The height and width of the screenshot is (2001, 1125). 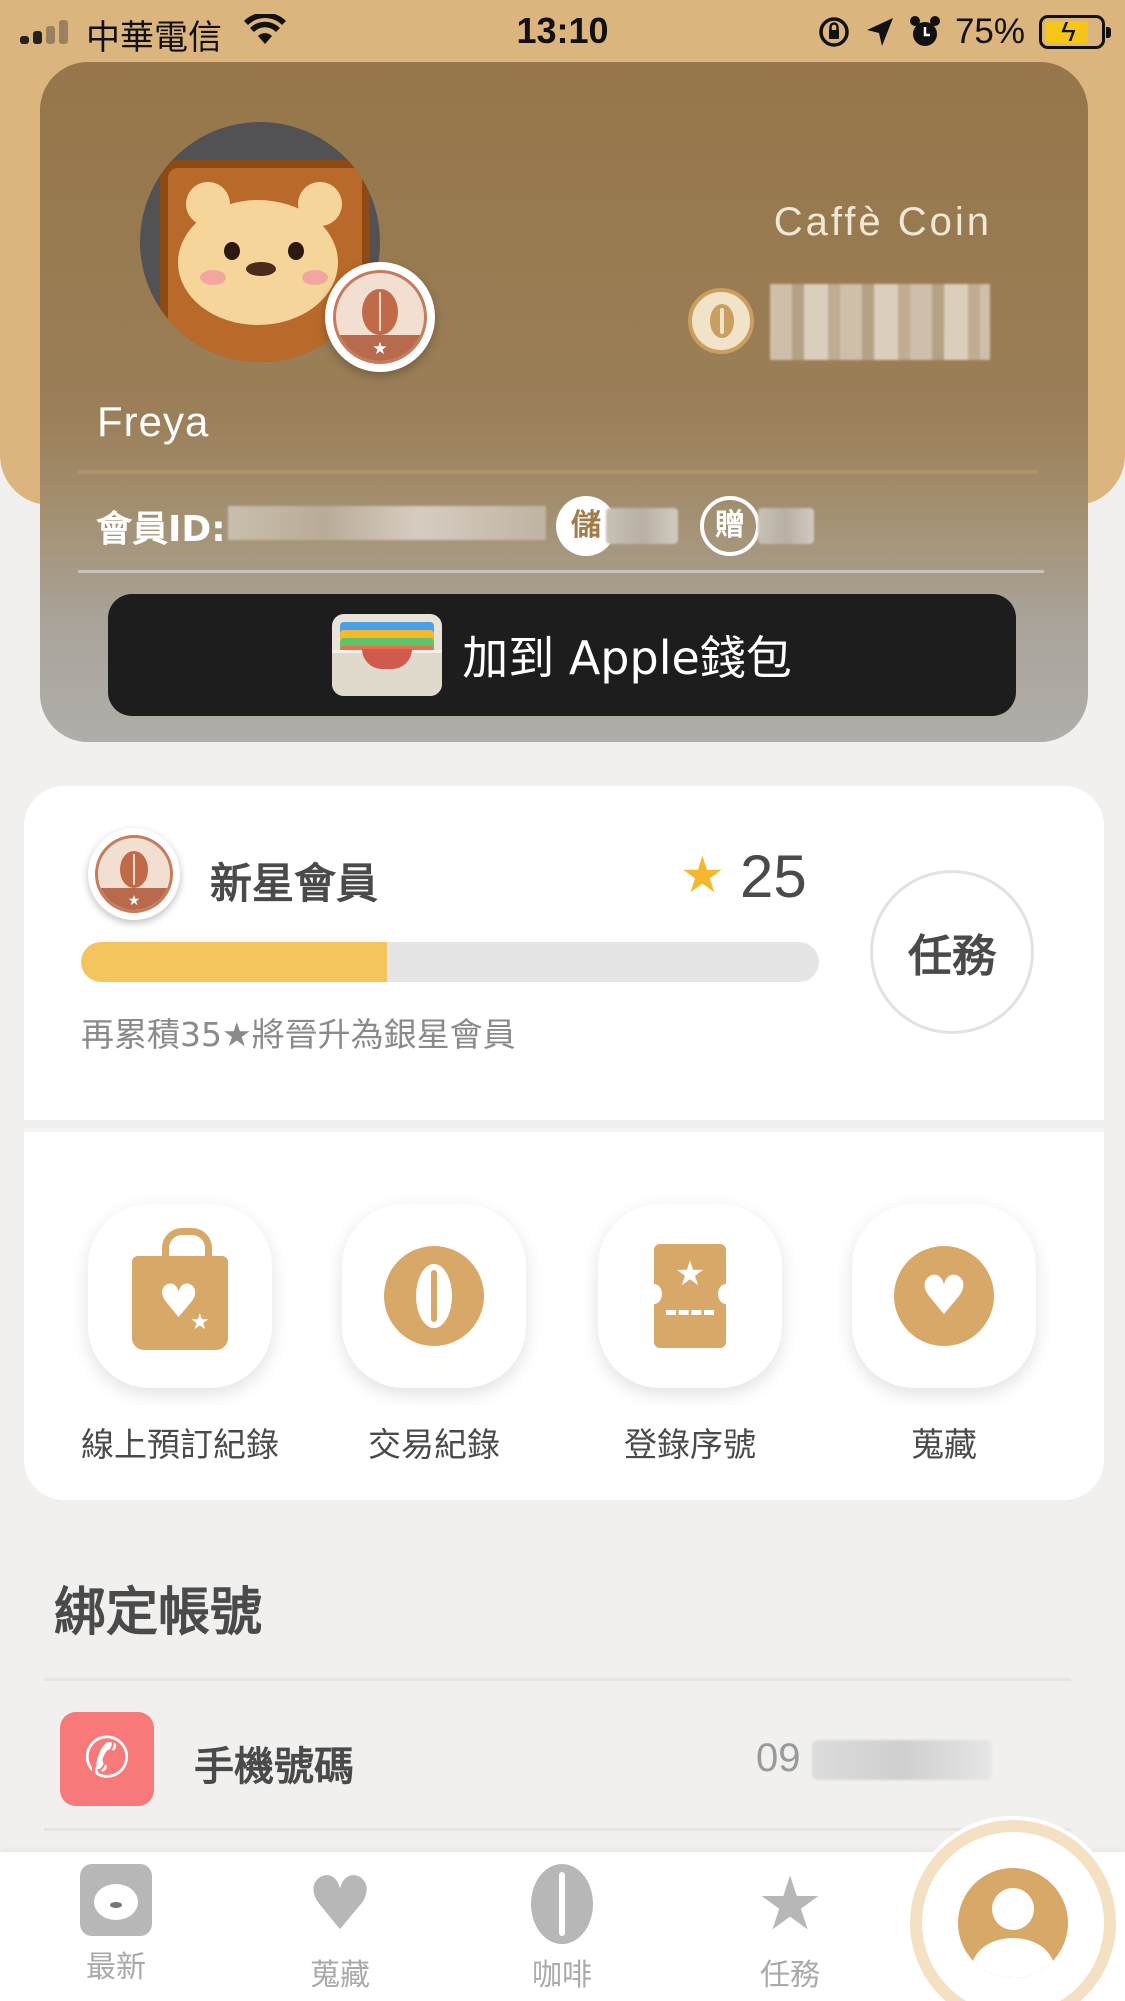 What do you see at coordinates (234, 962) in the screenshot?
I see `level-progress-fill` at bounding box center [234, 962].